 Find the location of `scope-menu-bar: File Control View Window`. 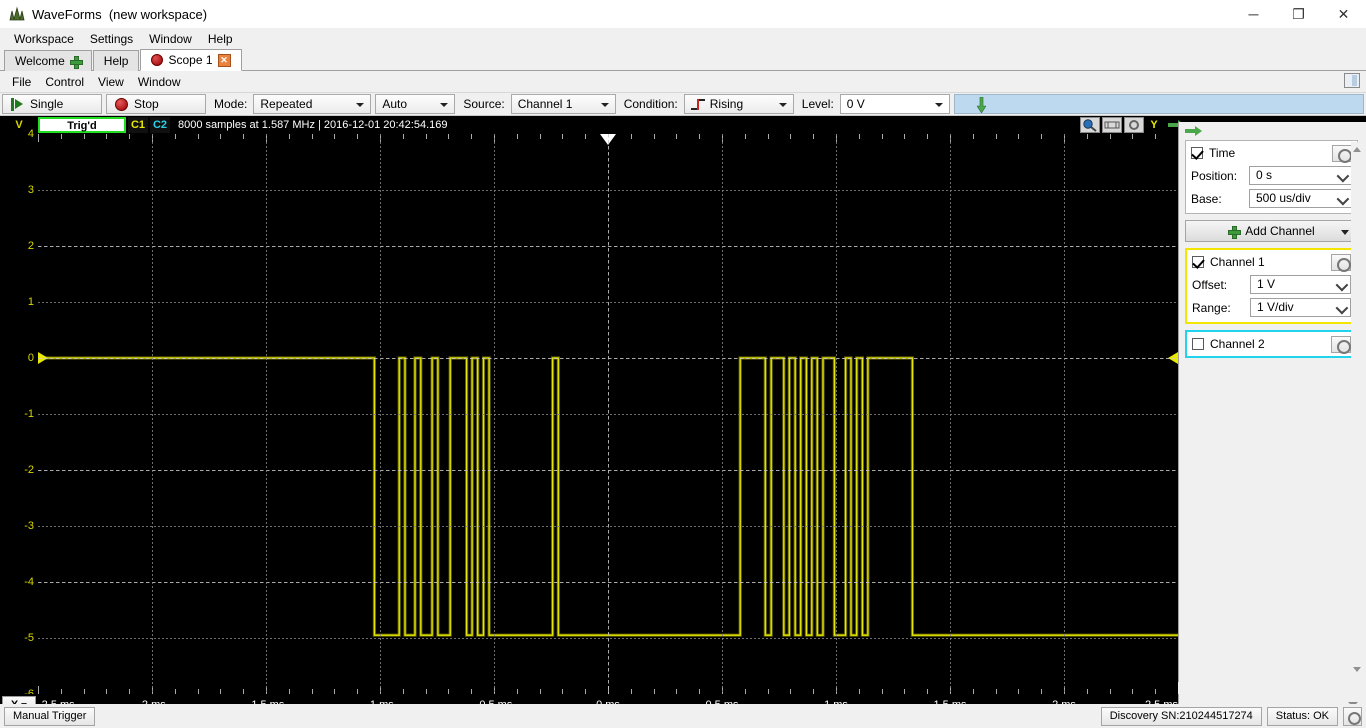

scope-menu-bar: File Control View Window is located at coordinates (683, 81).